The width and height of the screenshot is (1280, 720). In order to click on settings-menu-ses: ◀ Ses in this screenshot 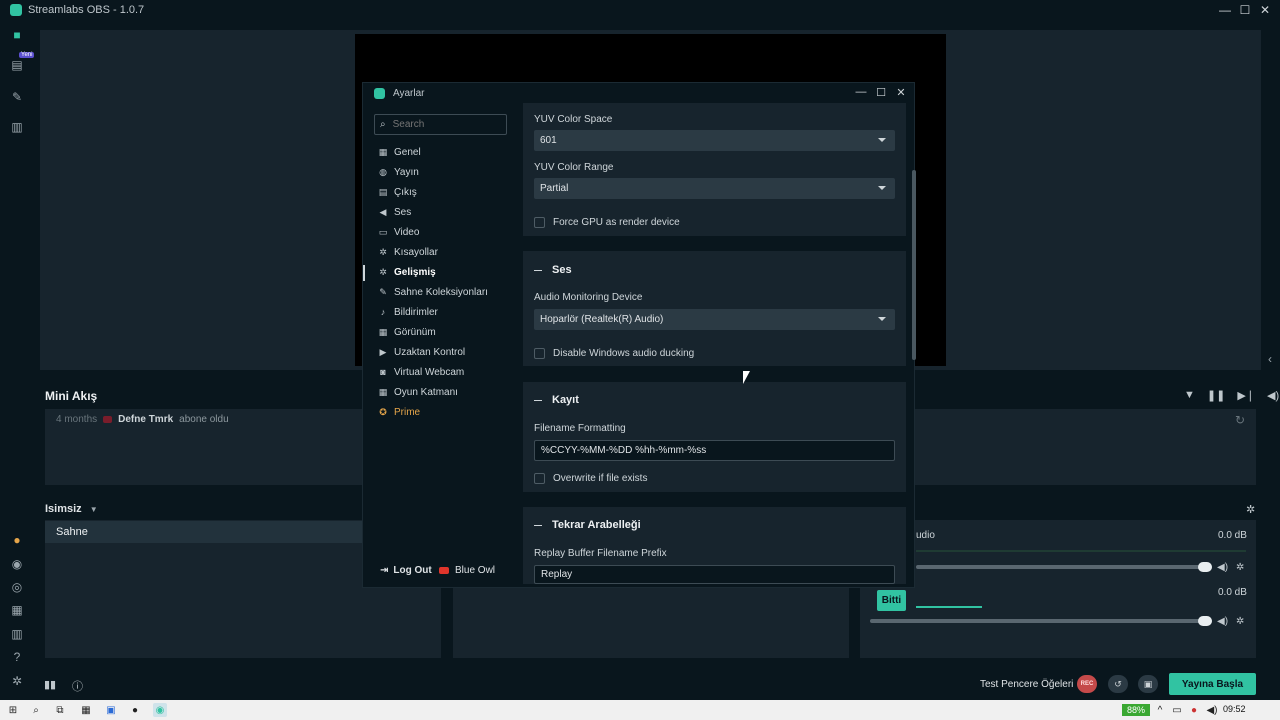, I will do `click(395, 212)`.